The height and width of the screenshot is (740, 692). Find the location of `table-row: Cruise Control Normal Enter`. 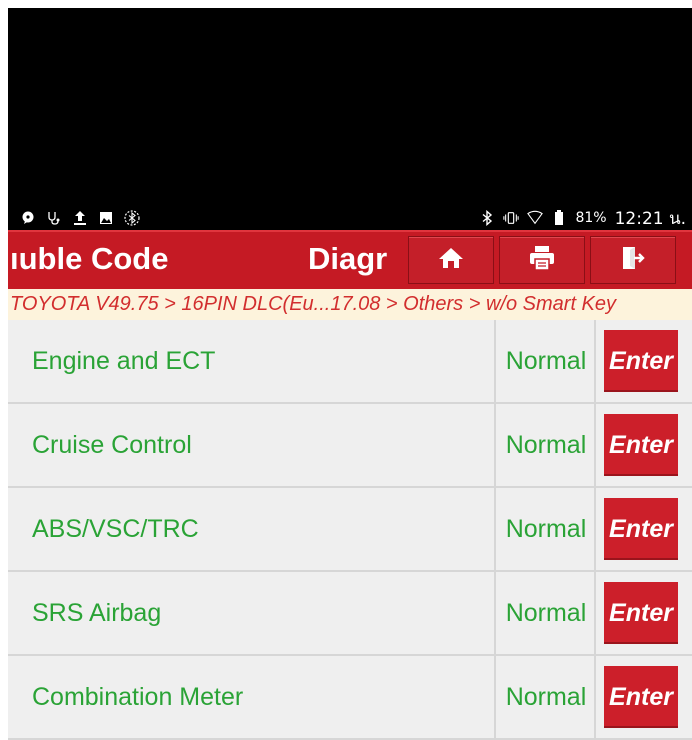

table-row: Cruise Control Normal Enter is located at coordinates (350, 446).